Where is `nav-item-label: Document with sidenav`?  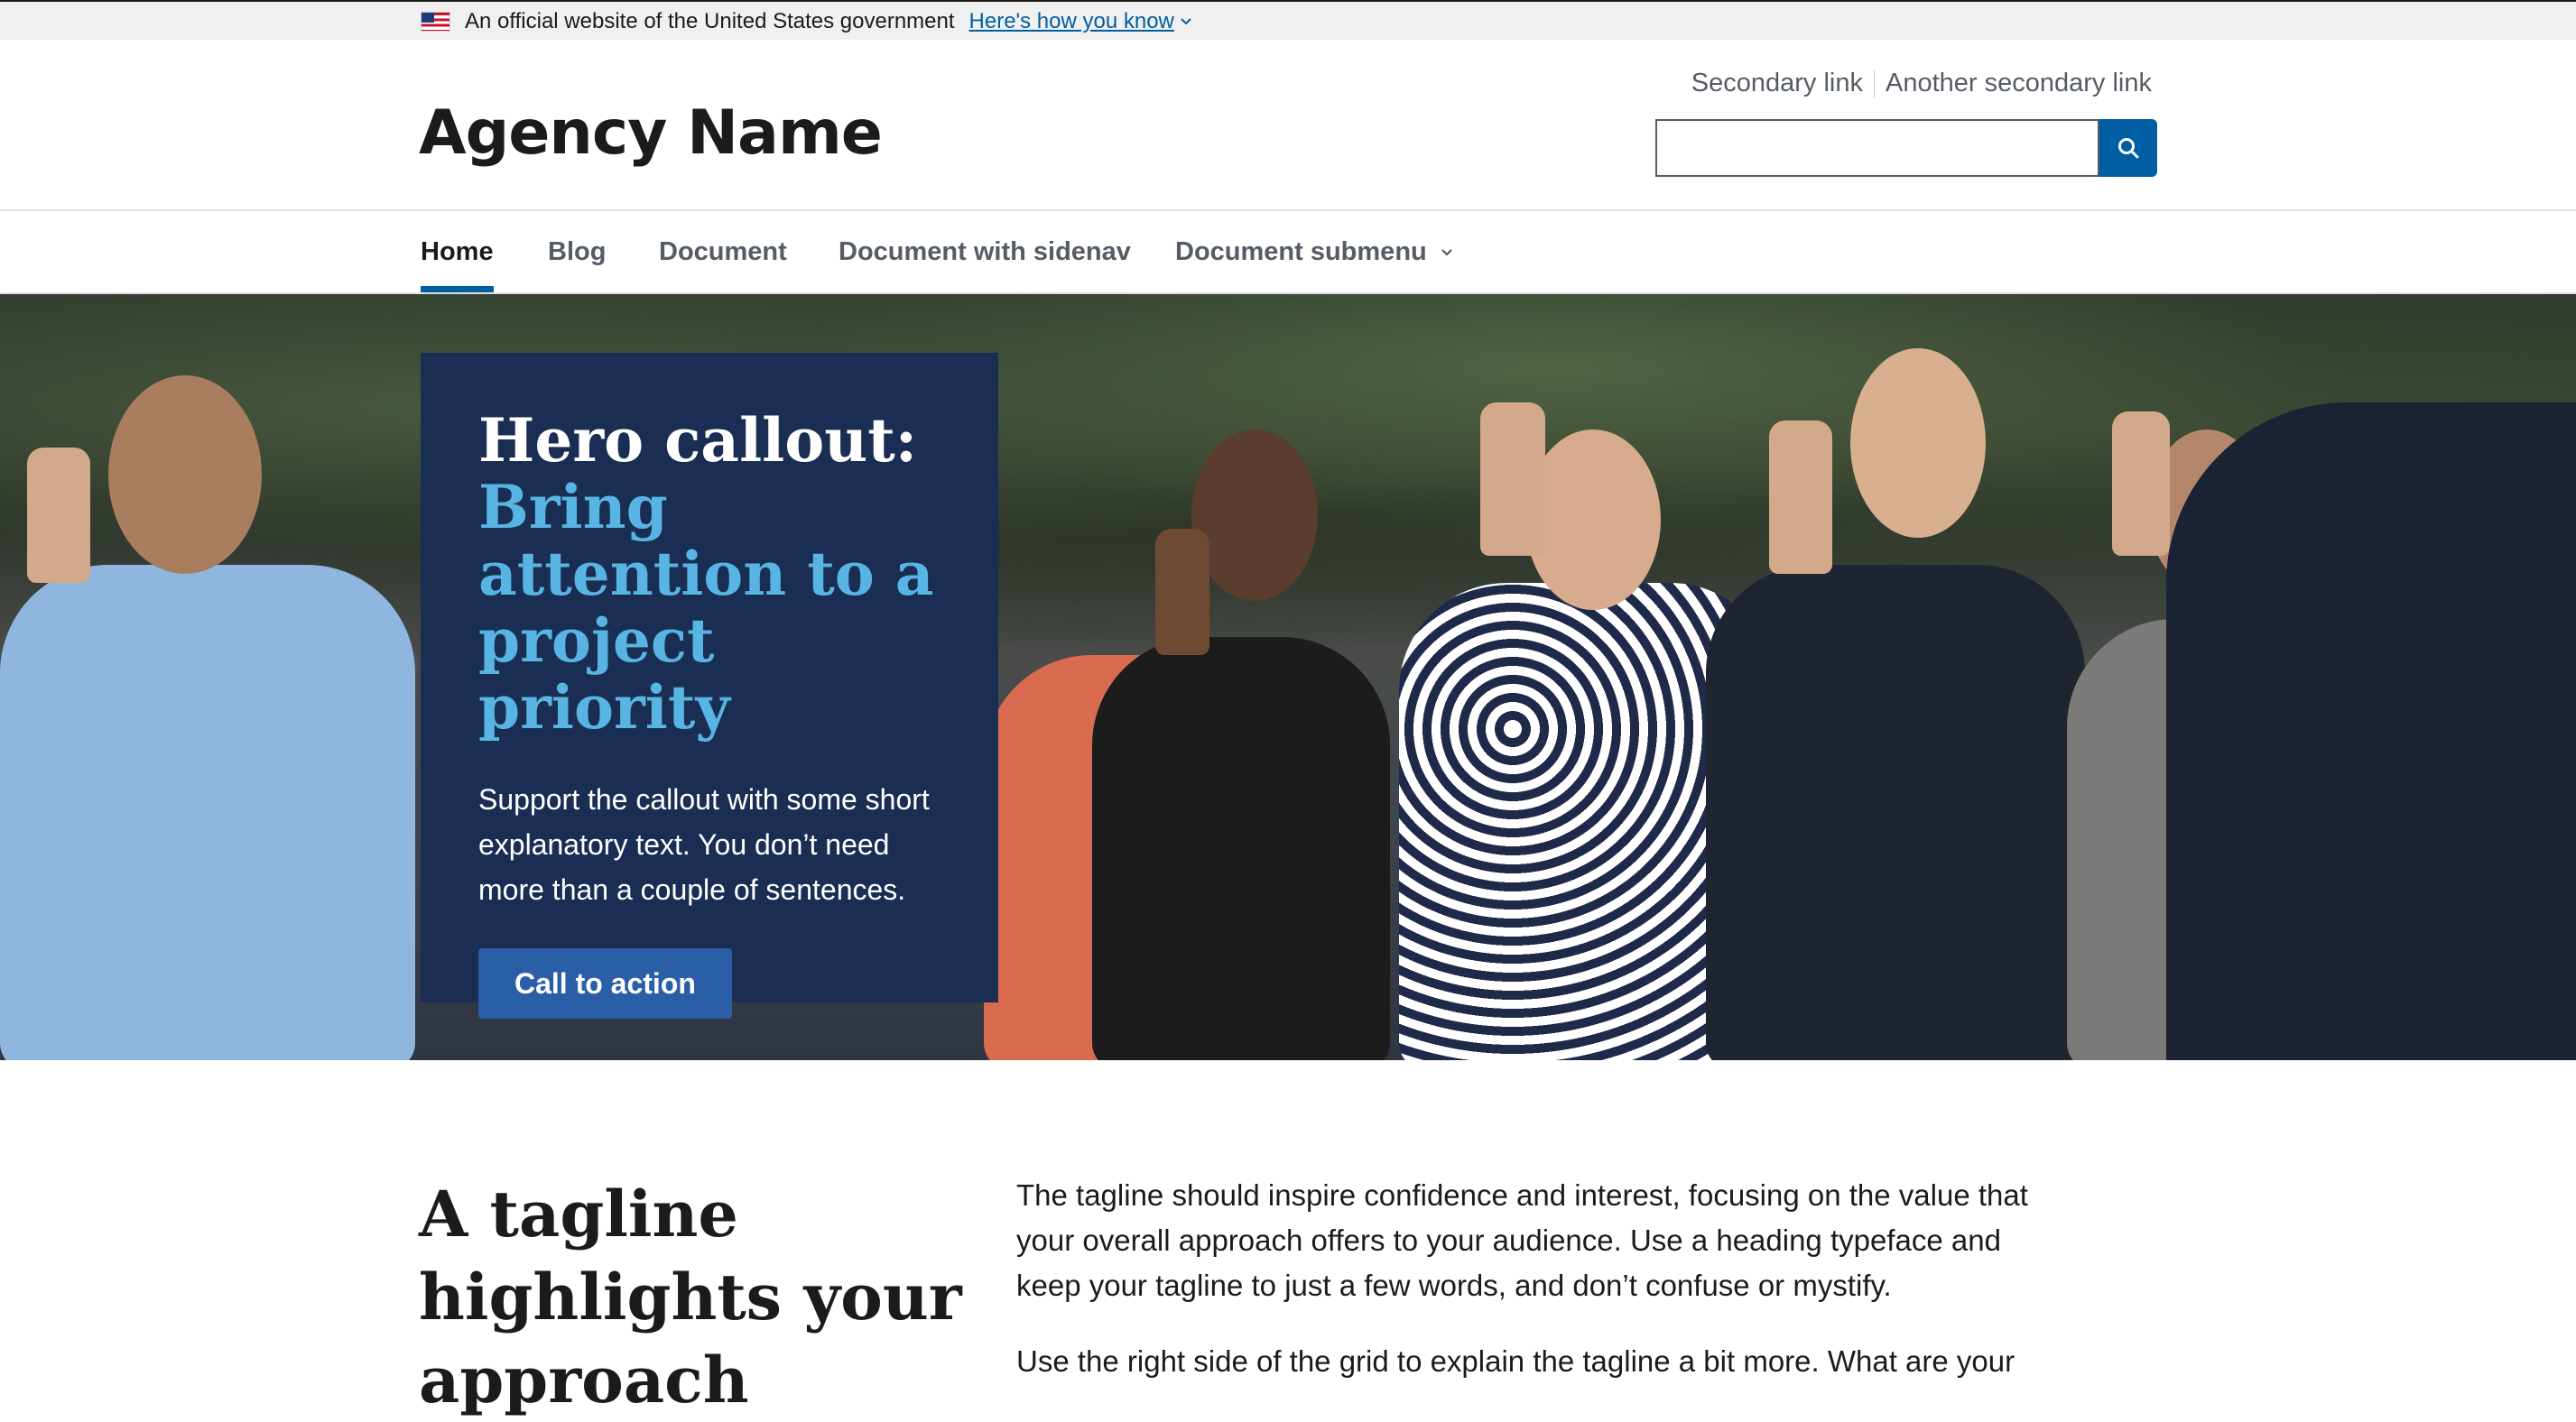
nav-item-label: Document with sidenav is located at coordinates (985, 251).